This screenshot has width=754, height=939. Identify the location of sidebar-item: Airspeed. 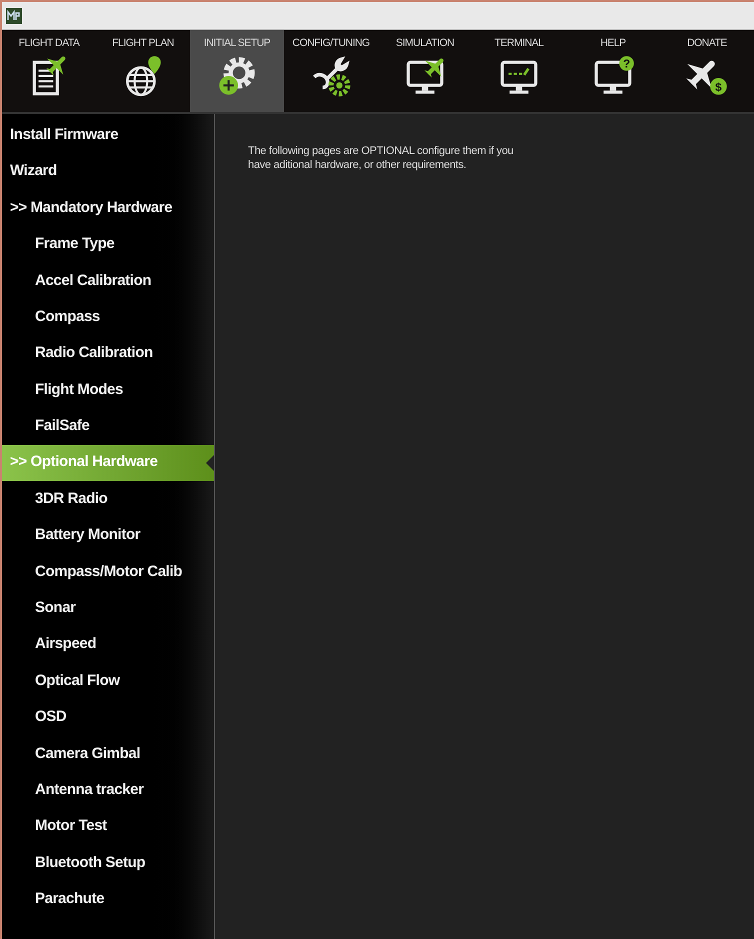
(108, 644).